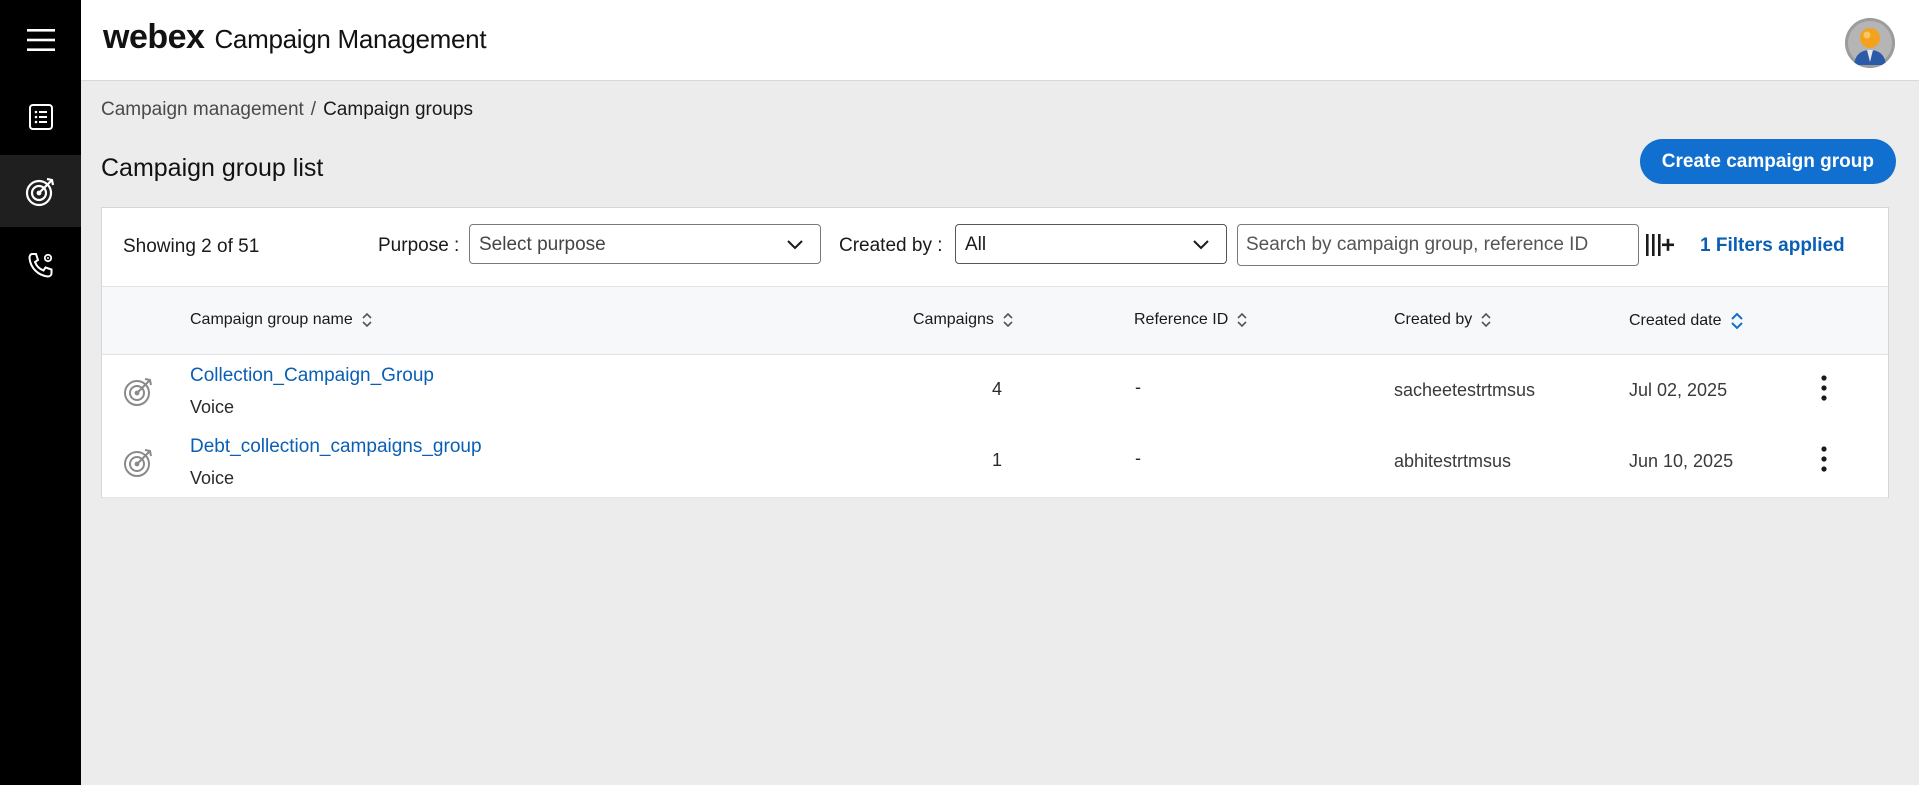  What do you see at coordinates (1772, 246) in the screenshot?
I see `filters-applied-link: 1 Filters applied` at bounding box center [1772, 246].